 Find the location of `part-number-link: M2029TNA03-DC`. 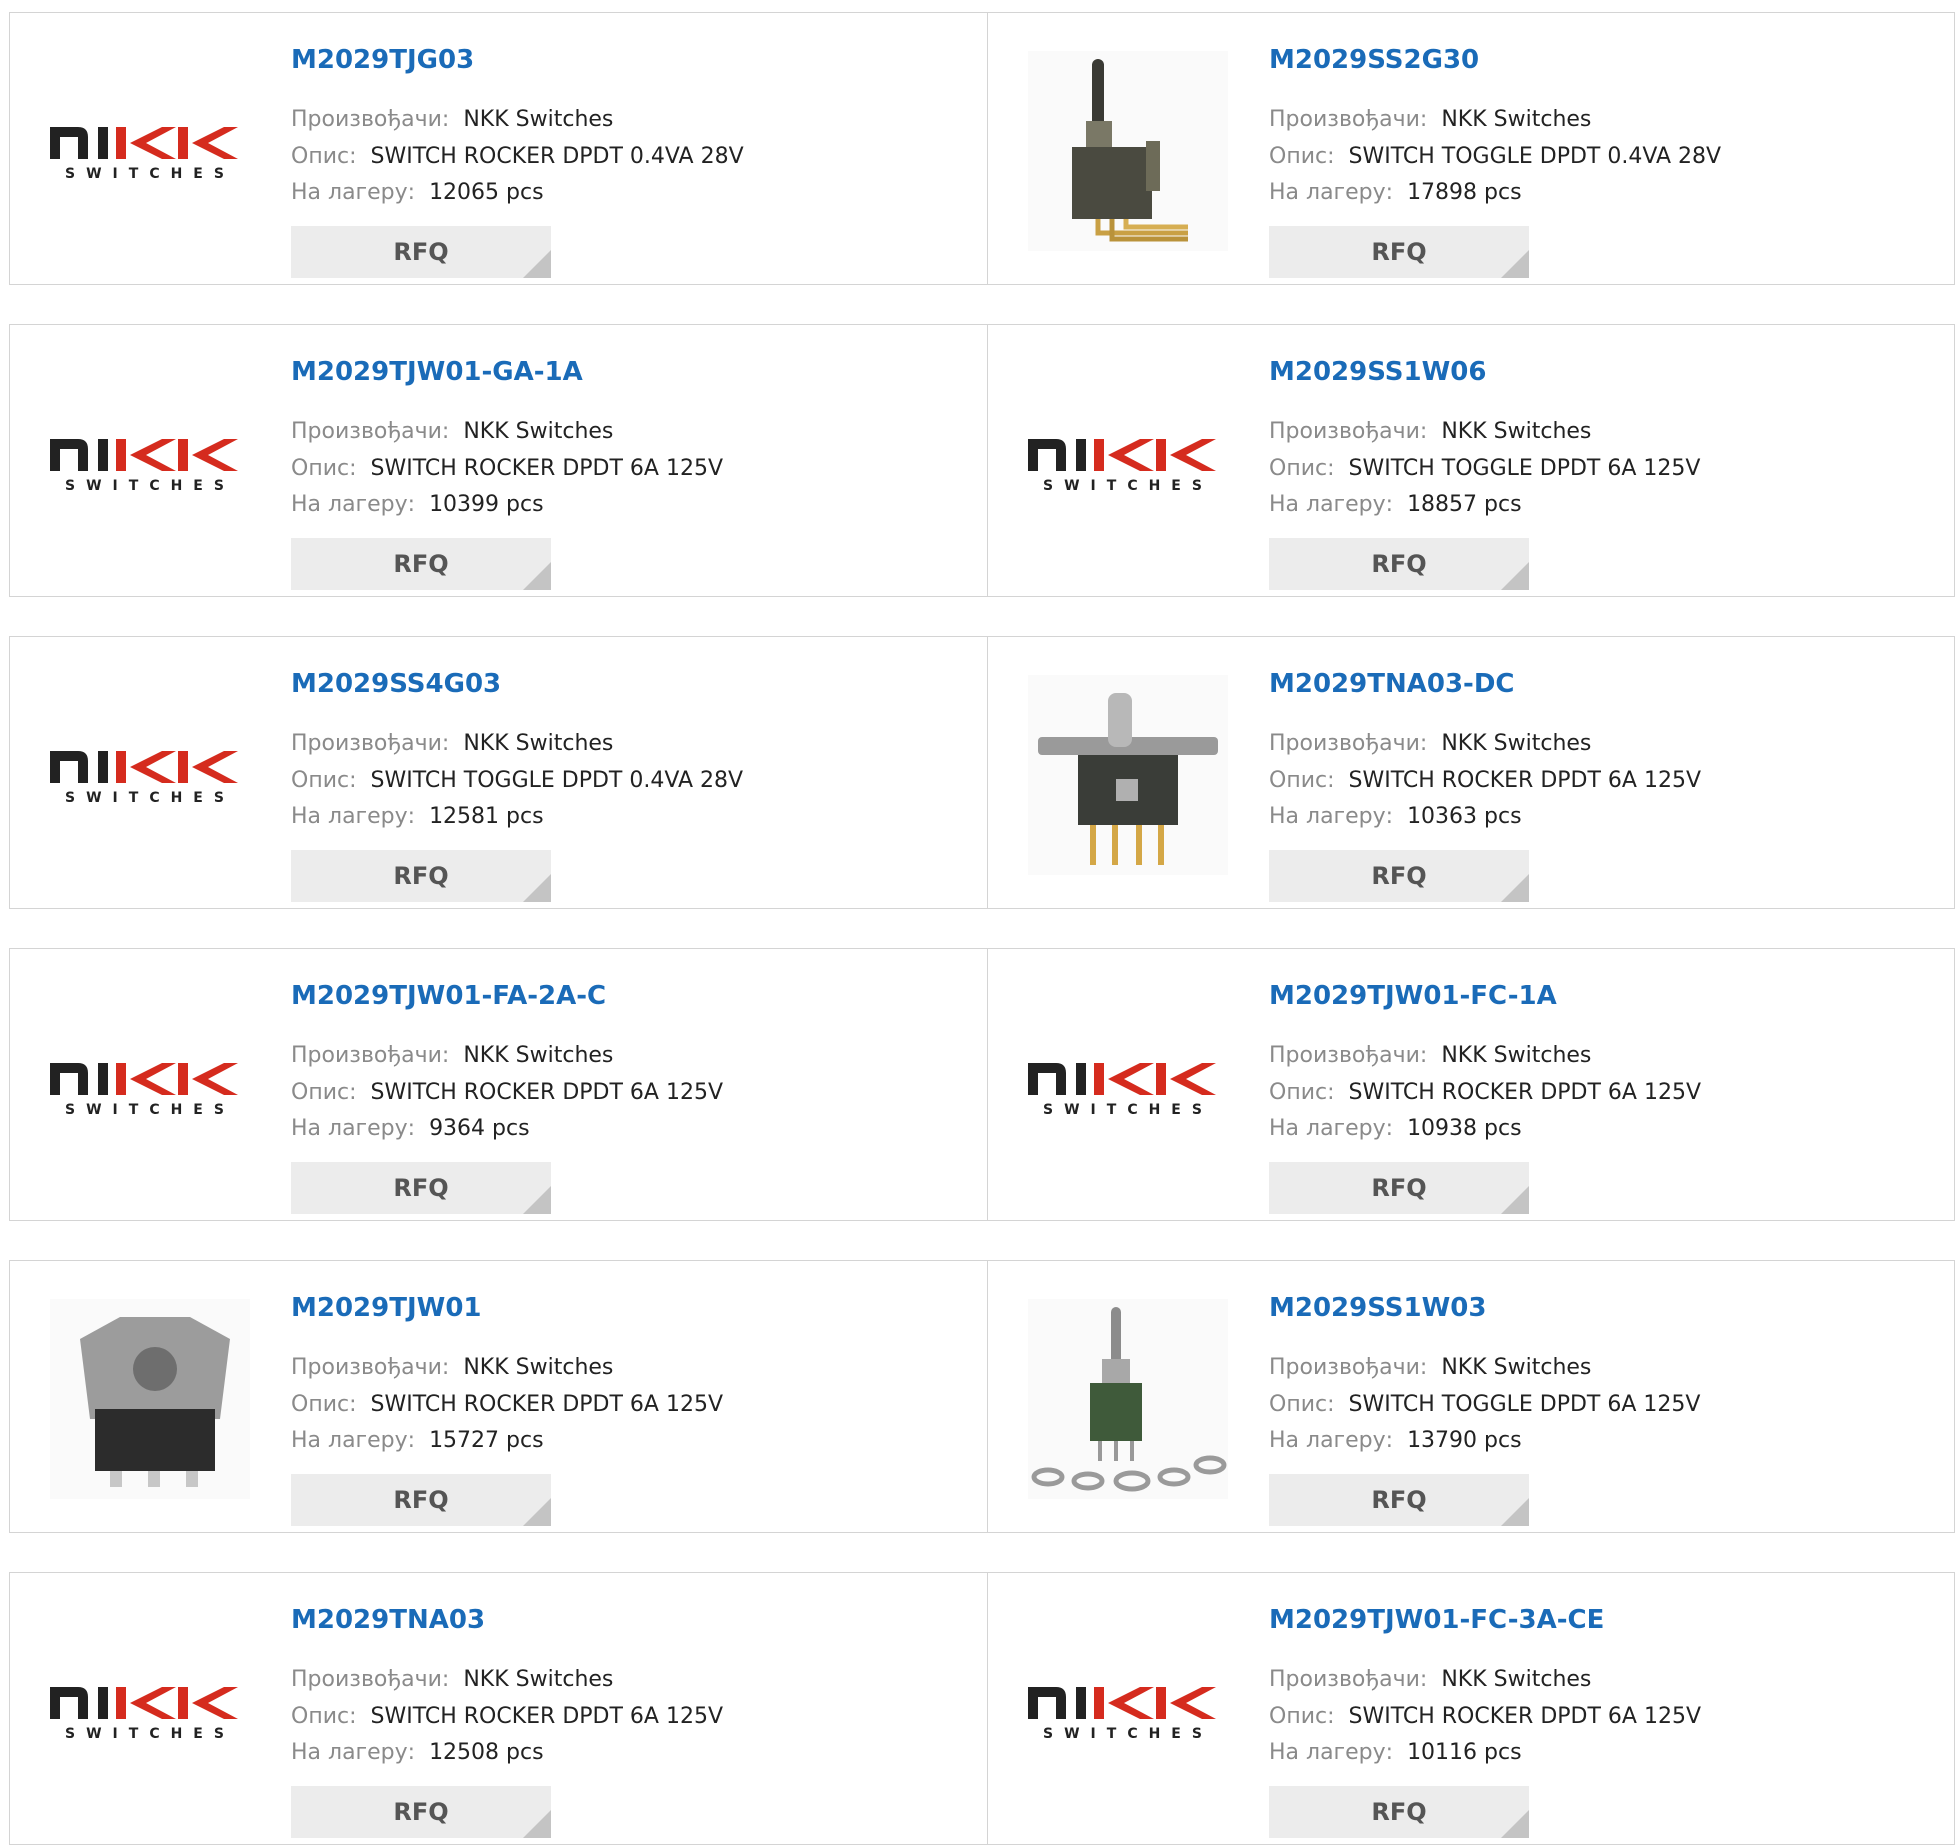

part-number-link: M2029TNA03-DC is located at coordinates (1392, 684).